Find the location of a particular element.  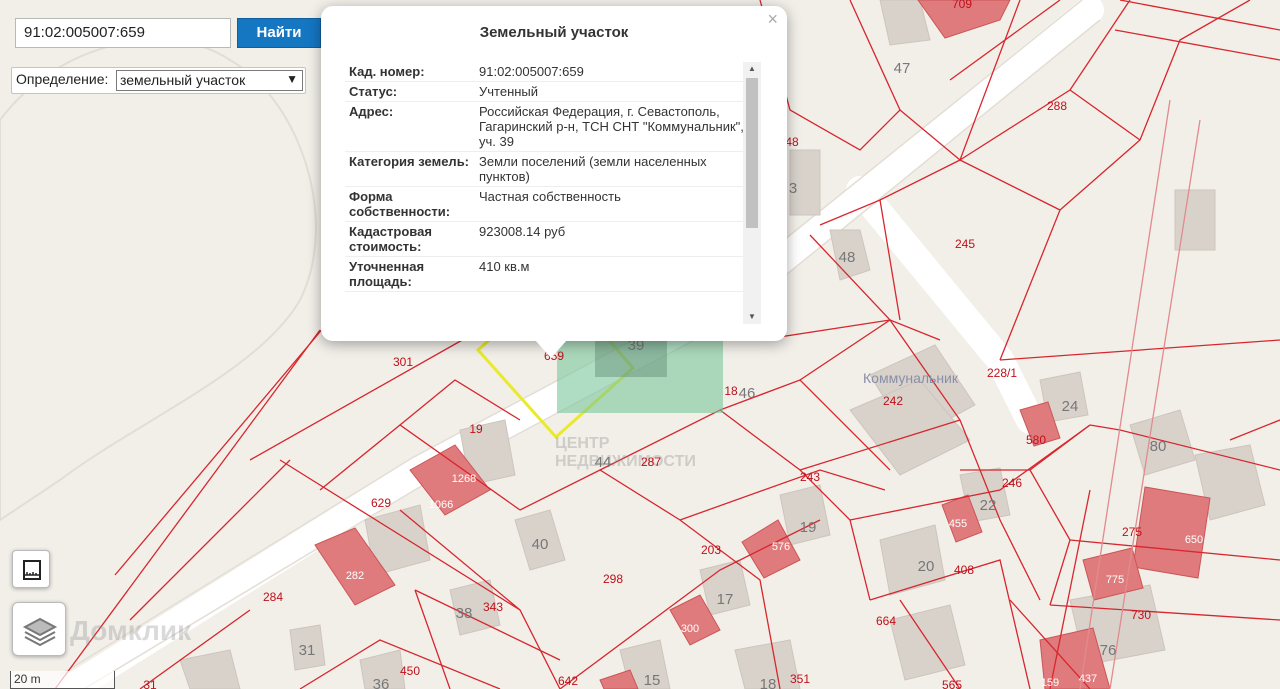

parcel-label: 629 is located at coordinates (381, 503).